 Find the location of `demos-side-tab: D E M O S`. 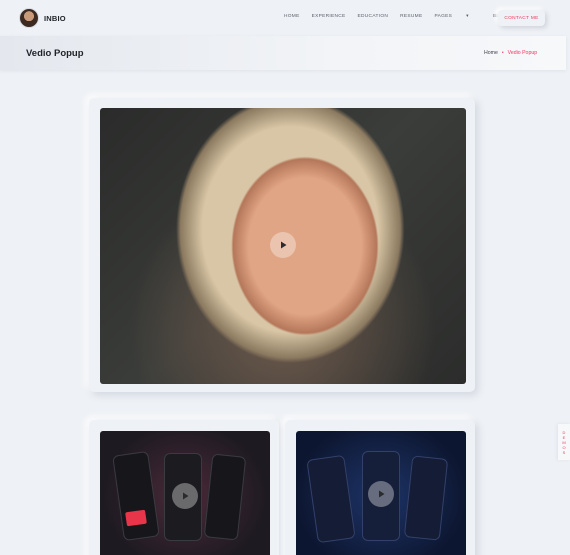

demos-side-tab: D E M O S is located at coordinates (564, 442).